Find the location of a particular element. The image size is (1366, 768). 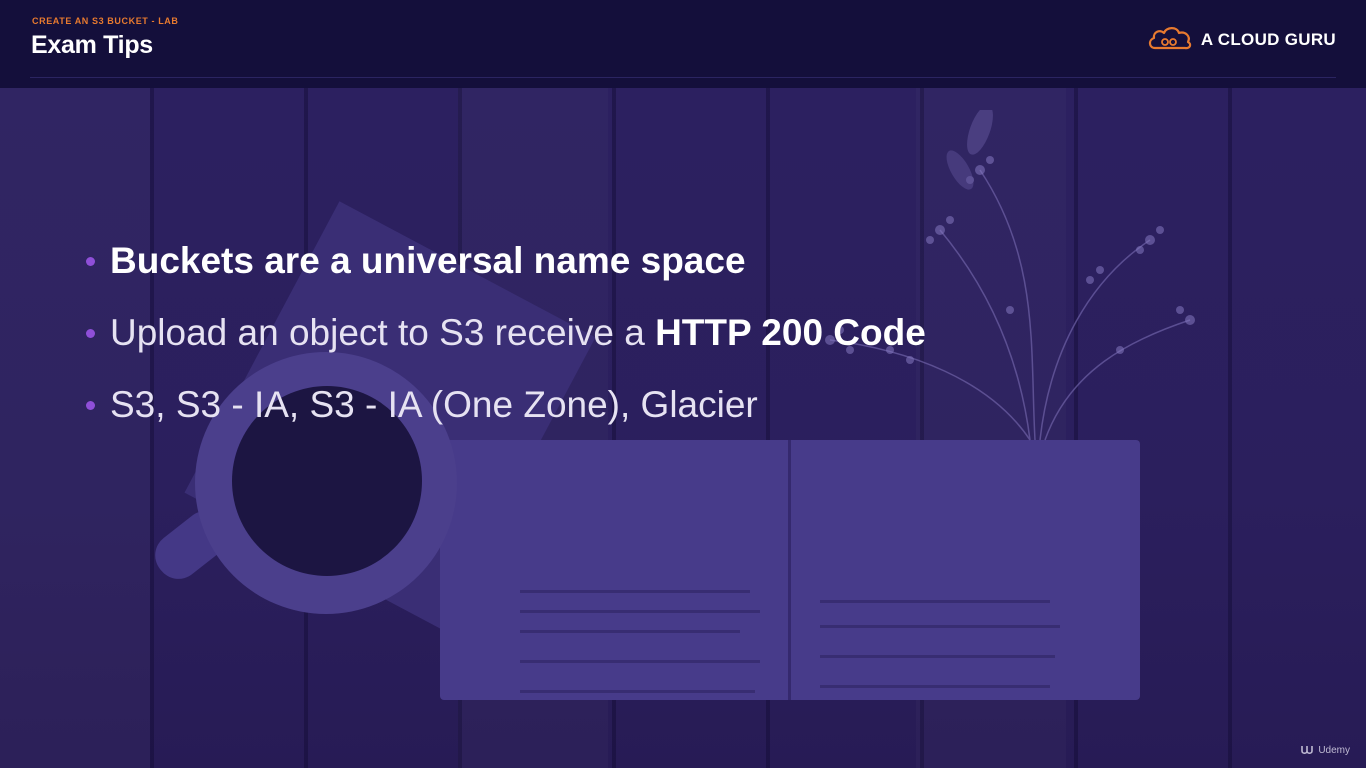

bullet-text: Upload an object to S3 receive a is located at coordinates (383, 332).